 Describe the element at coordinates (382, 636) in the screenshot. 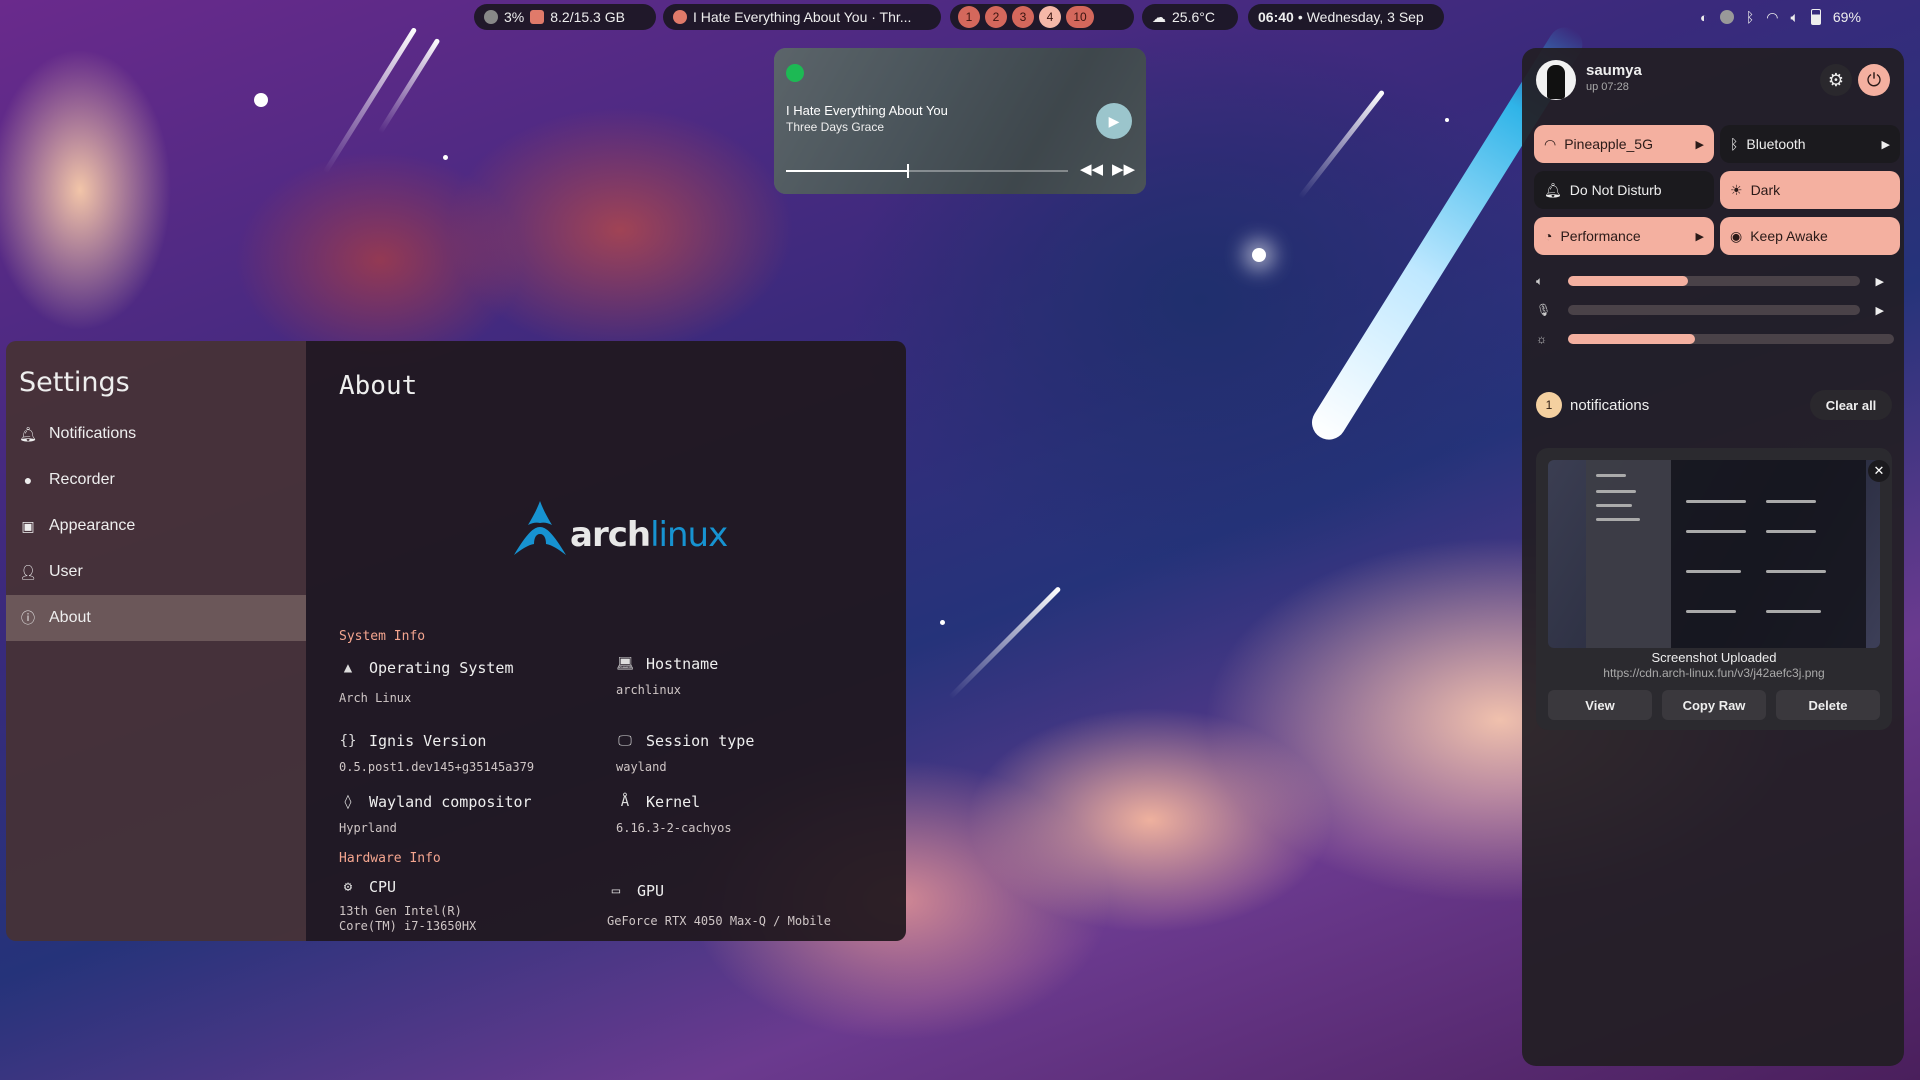

I see `system-info-heading: System Info` at that location.